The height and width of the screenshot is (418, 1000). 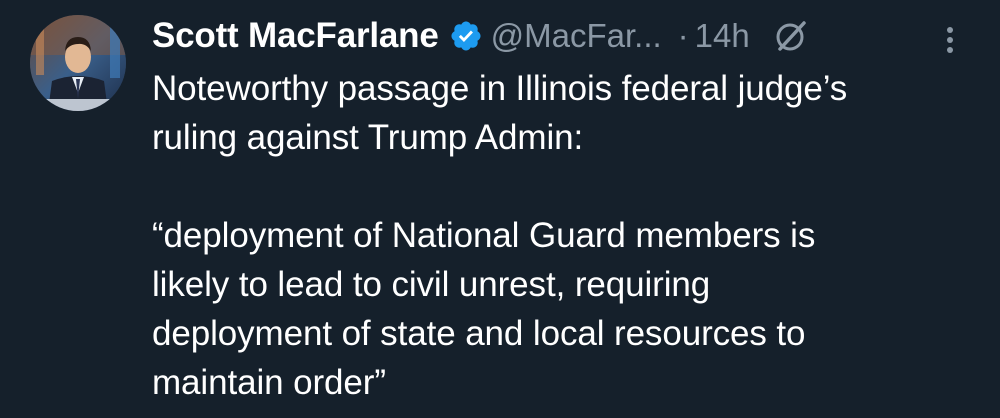 What do you see at coordinates (466, 36) in the screenshot?
I see `verified-badge-icon` at bounding box center [466, 36].